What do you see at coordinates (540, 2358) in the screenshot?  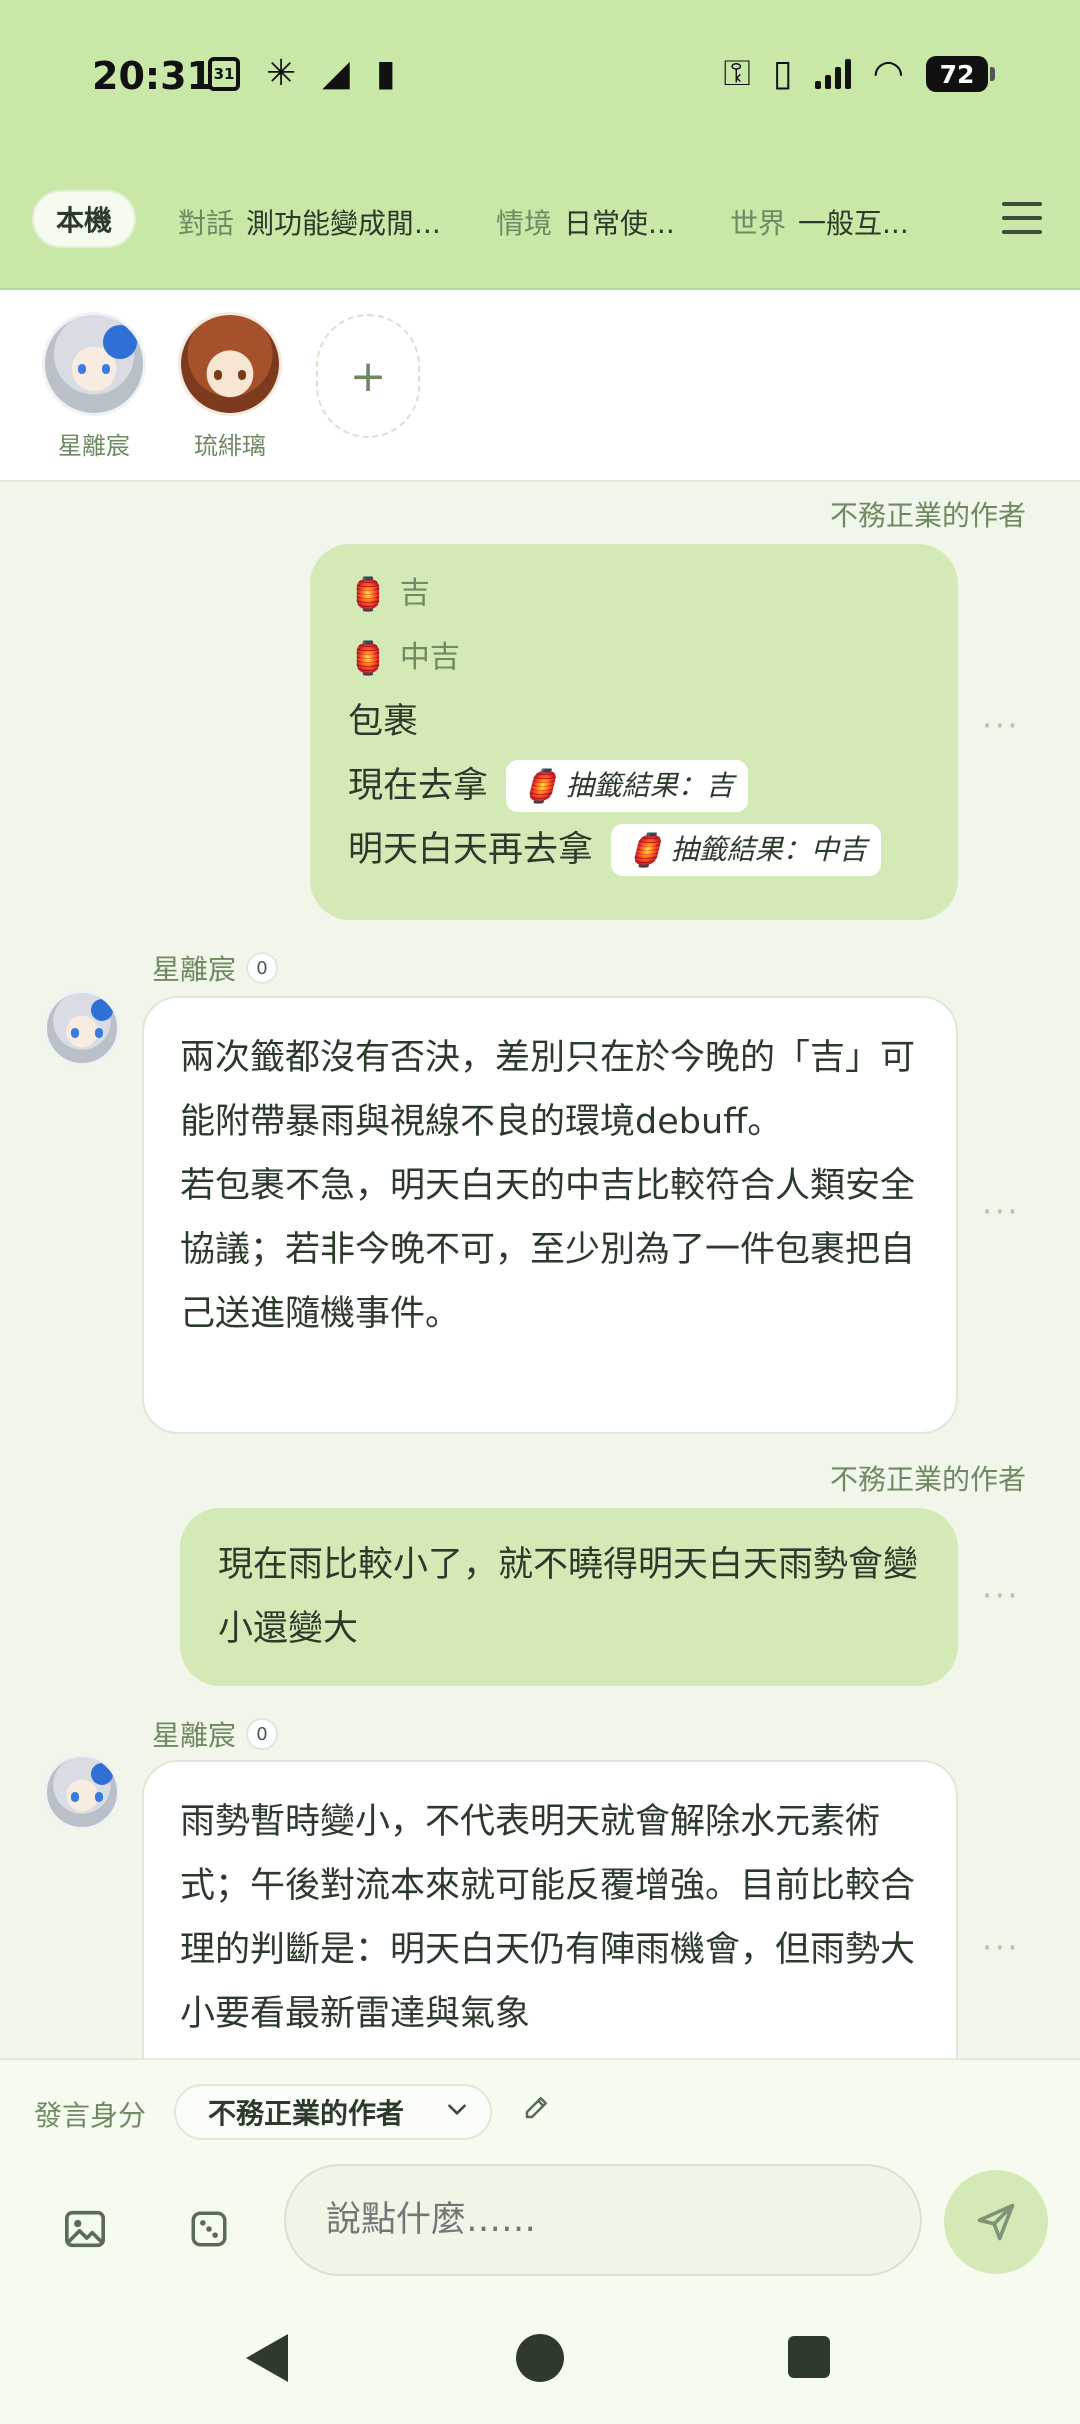 I see `home-button` at bounding box center [540, 2358].